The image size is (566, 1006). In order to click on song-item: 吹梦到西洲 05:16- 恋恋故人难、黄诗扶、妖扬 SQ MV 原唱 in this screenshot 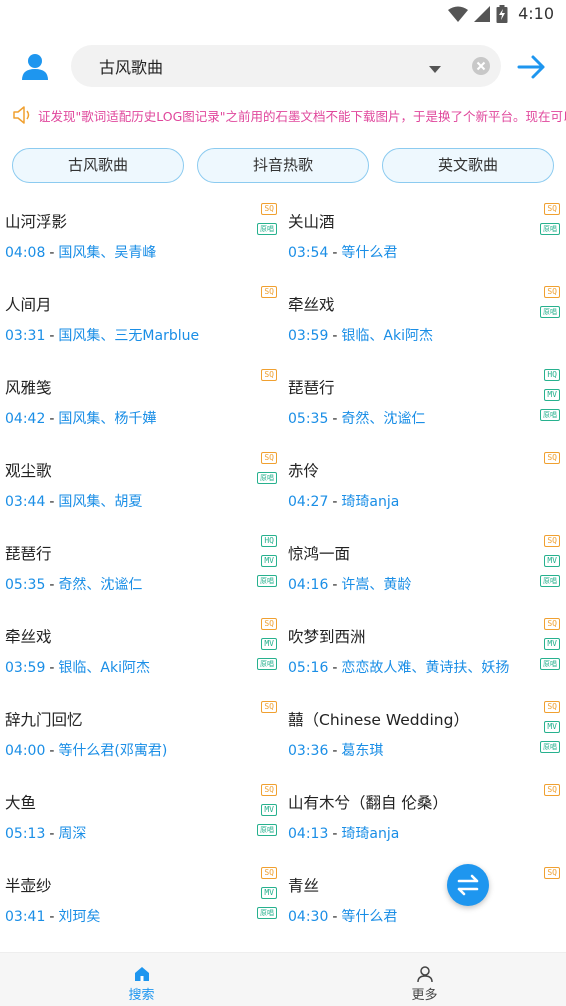, I will do `click(424, 653)`.